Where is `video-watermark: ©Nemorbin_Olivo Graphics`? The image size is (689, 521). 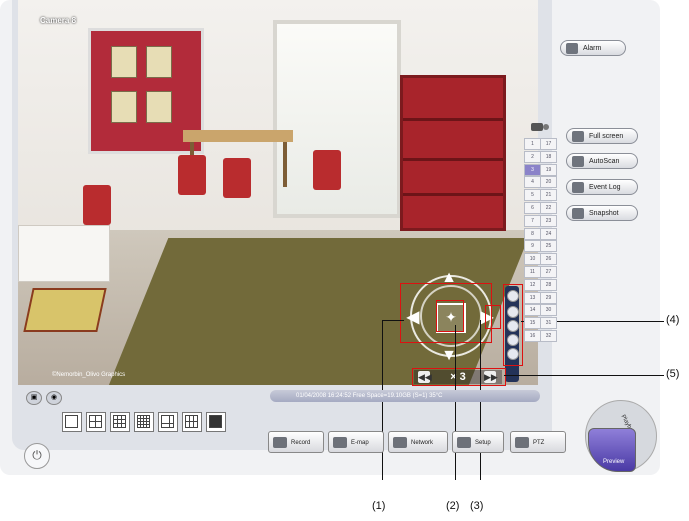 video-watermark: ©Nemorbin_Olivo Graphics is located at coordinates (89, 375).